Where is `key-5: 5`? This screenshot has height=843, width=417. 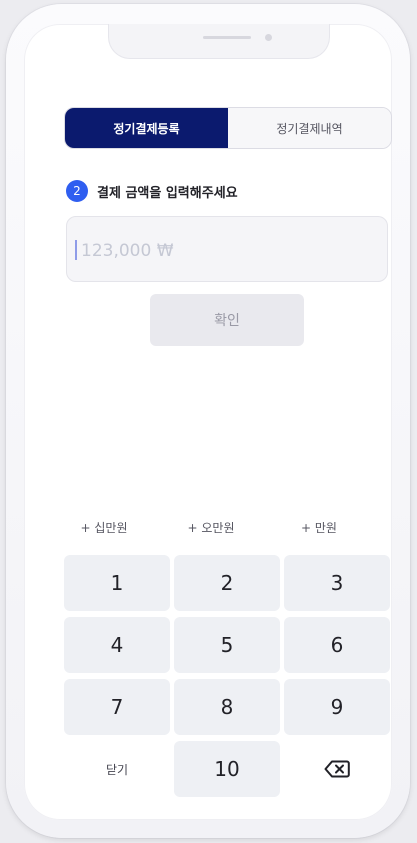
key-5: 5 is located at coordinates (227, 645).